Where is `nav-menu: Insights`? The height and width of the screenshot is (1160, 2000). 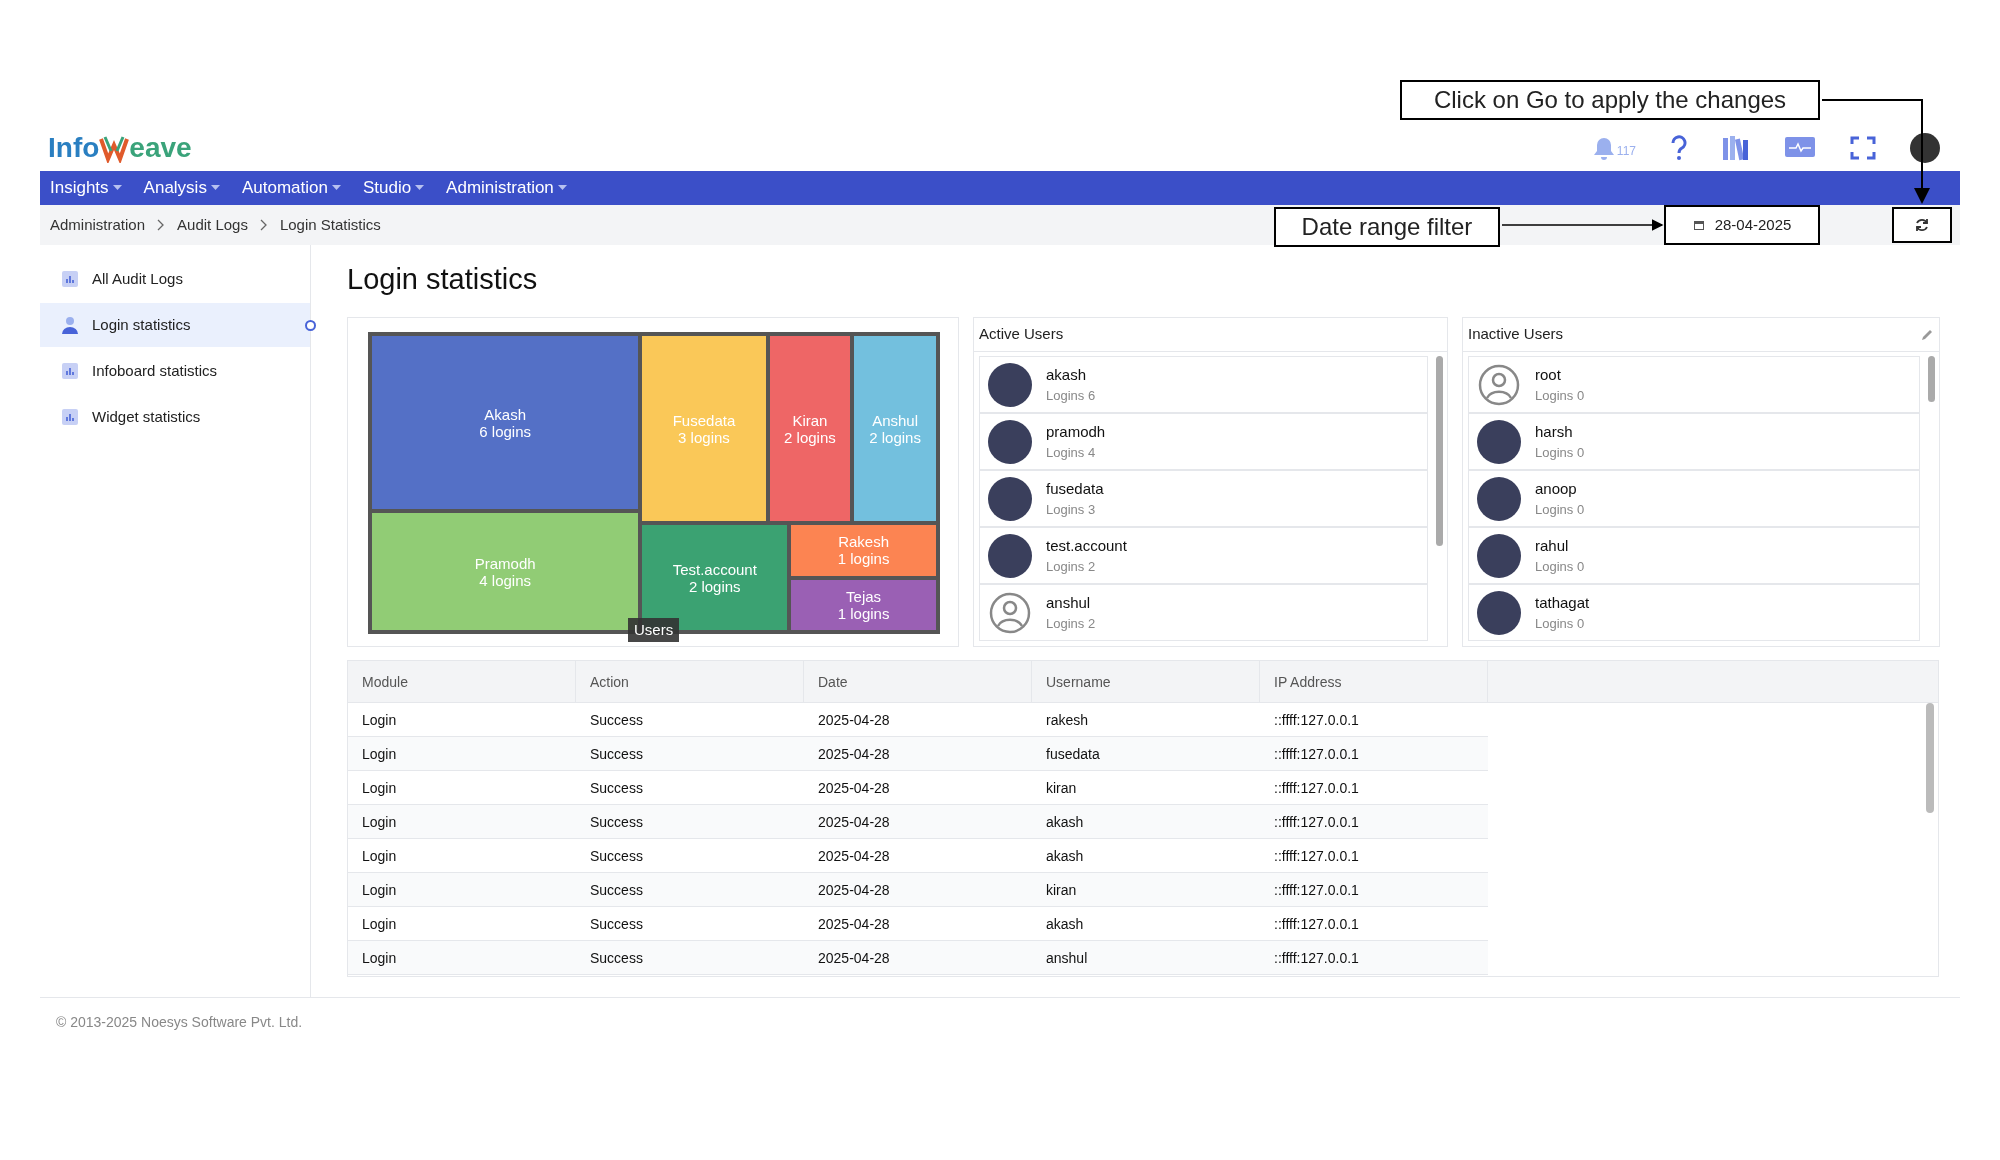
nav-menu: Insights is located at coordinates (86, 188).